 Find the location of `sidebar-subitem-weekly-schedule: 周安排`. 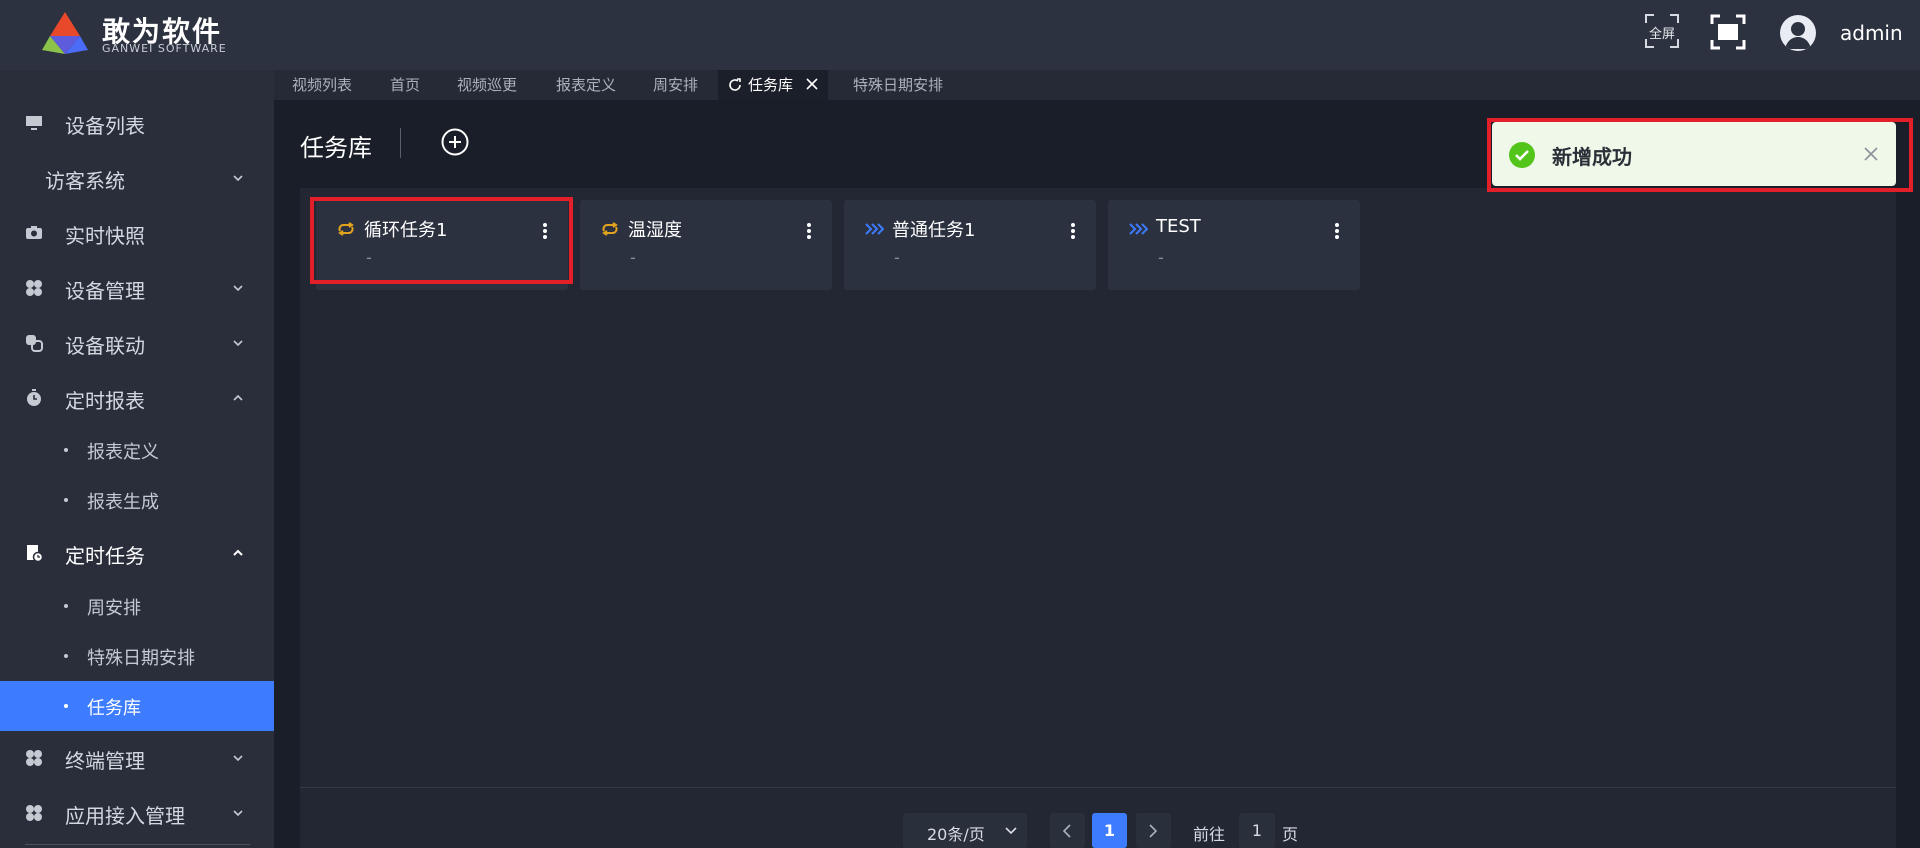

sidebar-subitem-weekly-schedule: 周安排 is located at coordinates (137, 606).